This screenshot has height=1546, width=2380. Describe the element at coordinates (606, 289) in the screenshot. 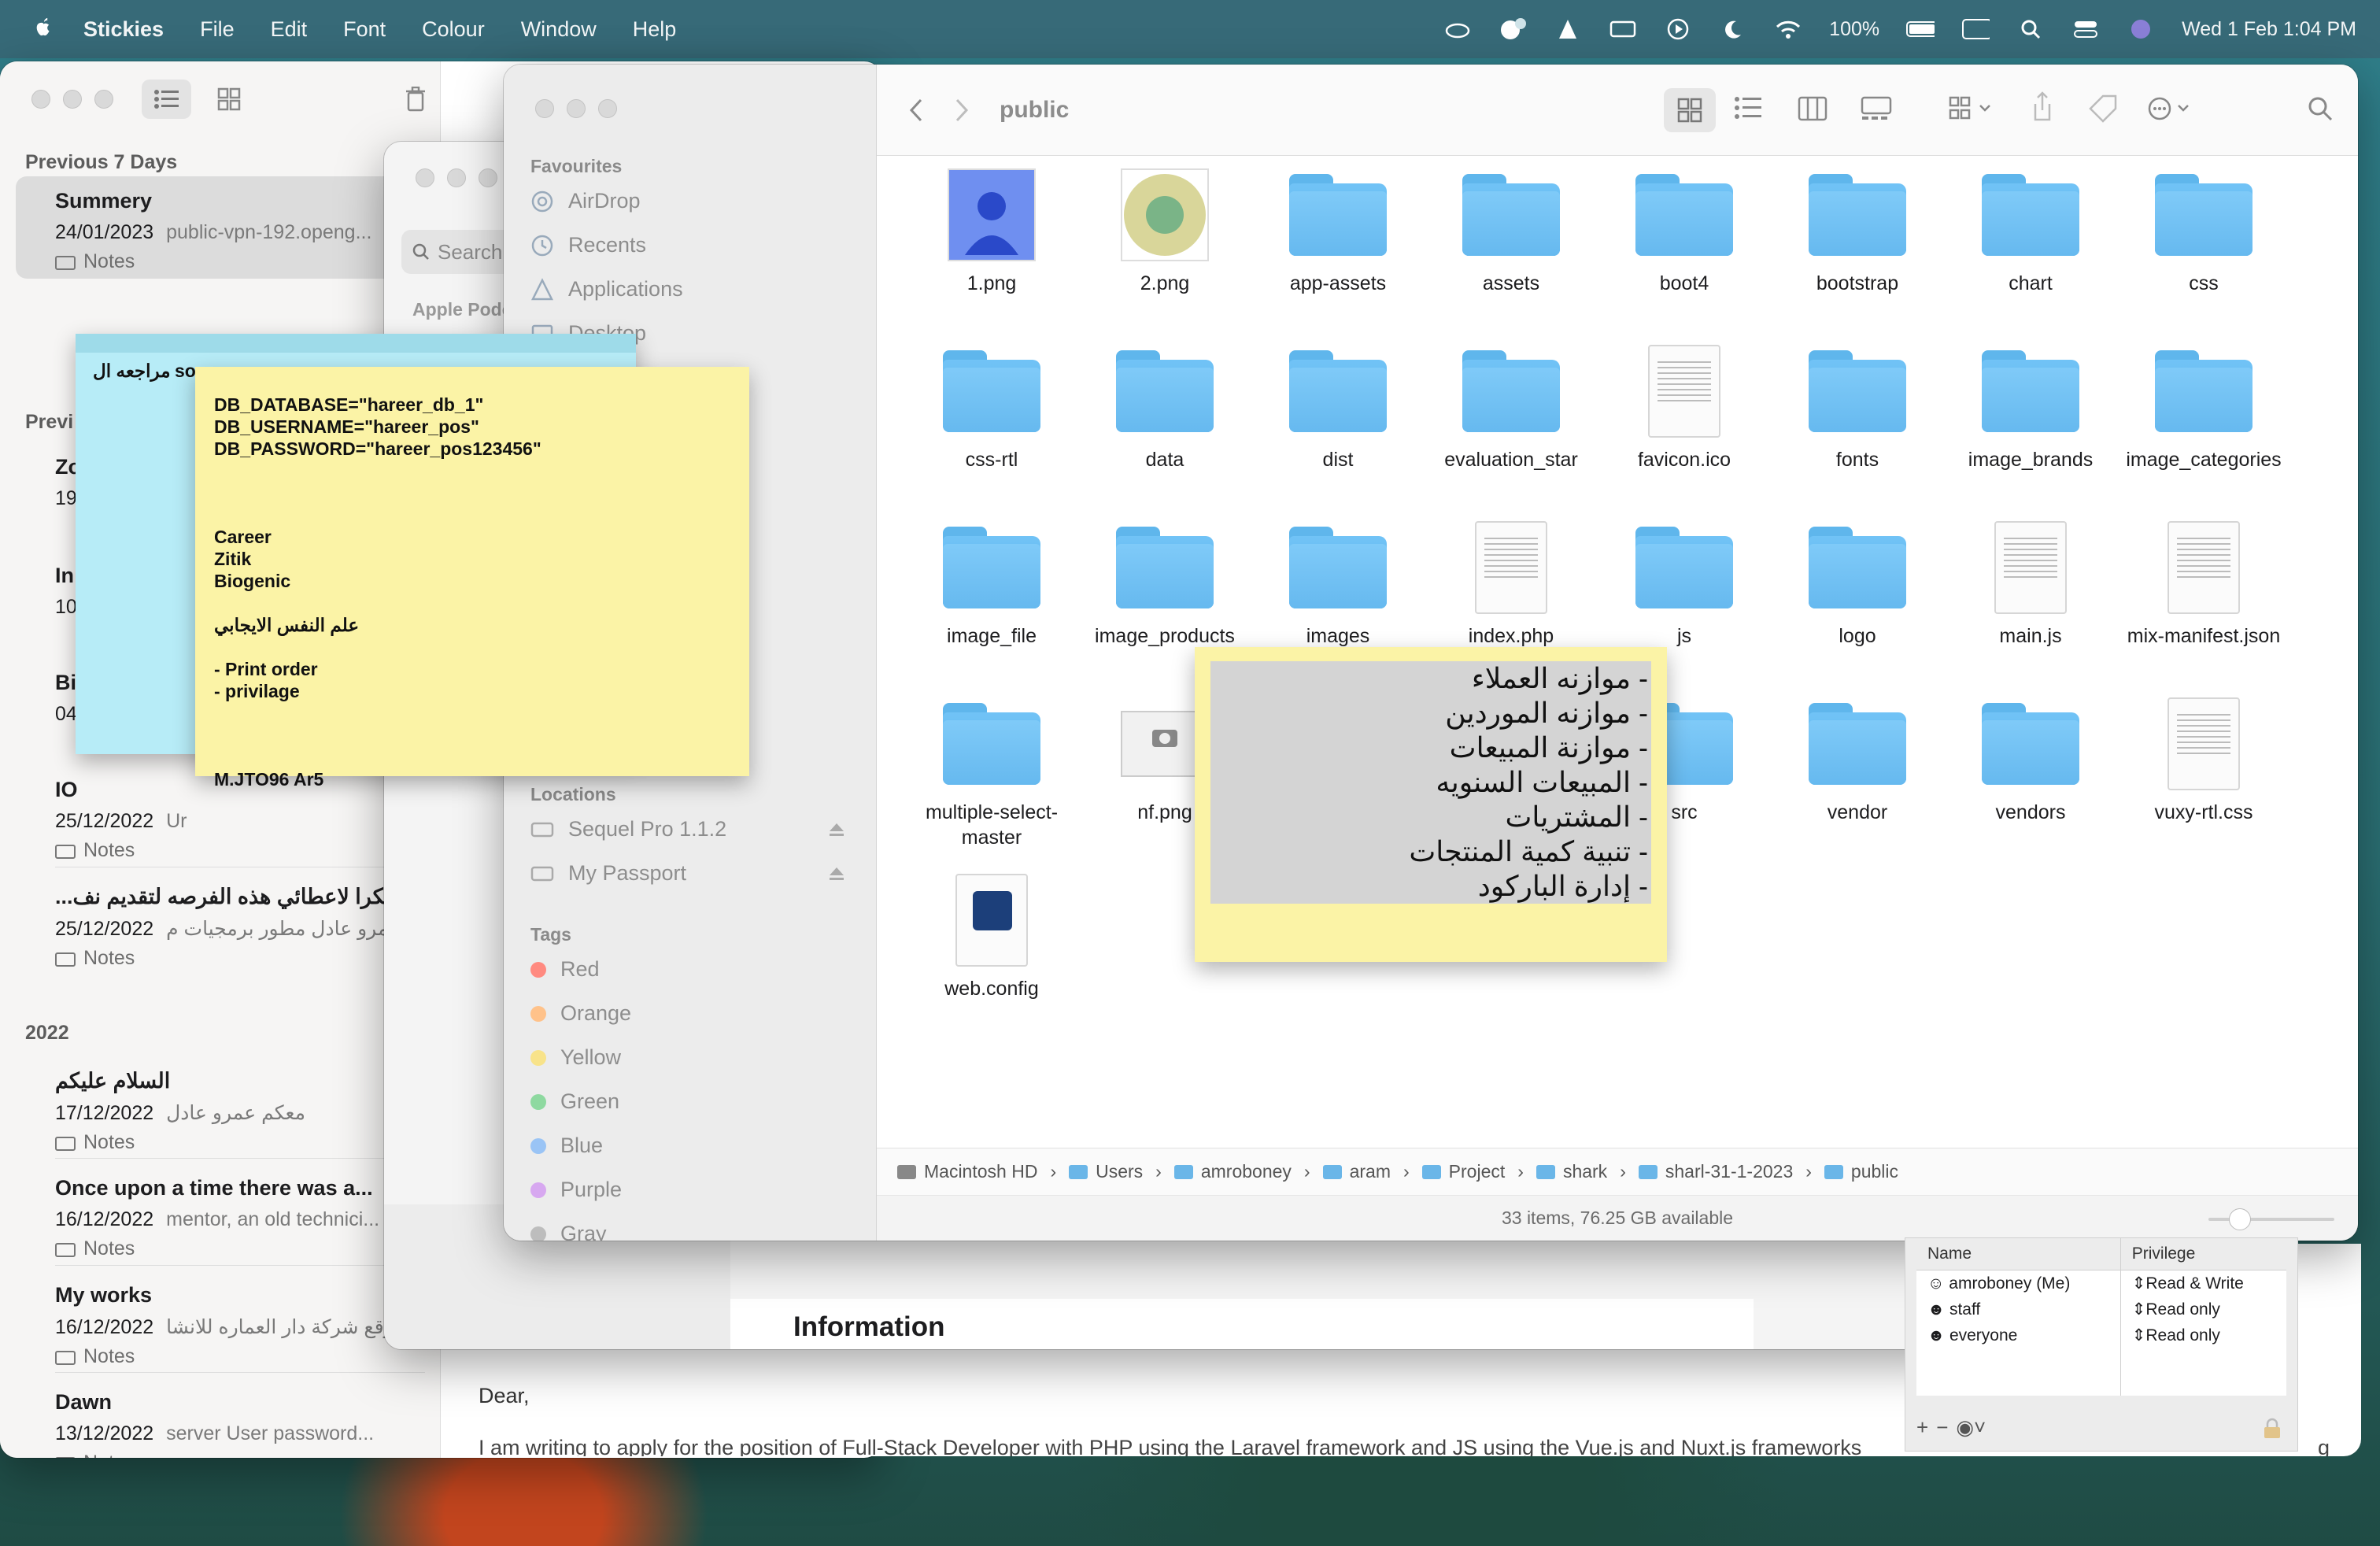

I see `sidebar-item-applications: Applications` at that location.